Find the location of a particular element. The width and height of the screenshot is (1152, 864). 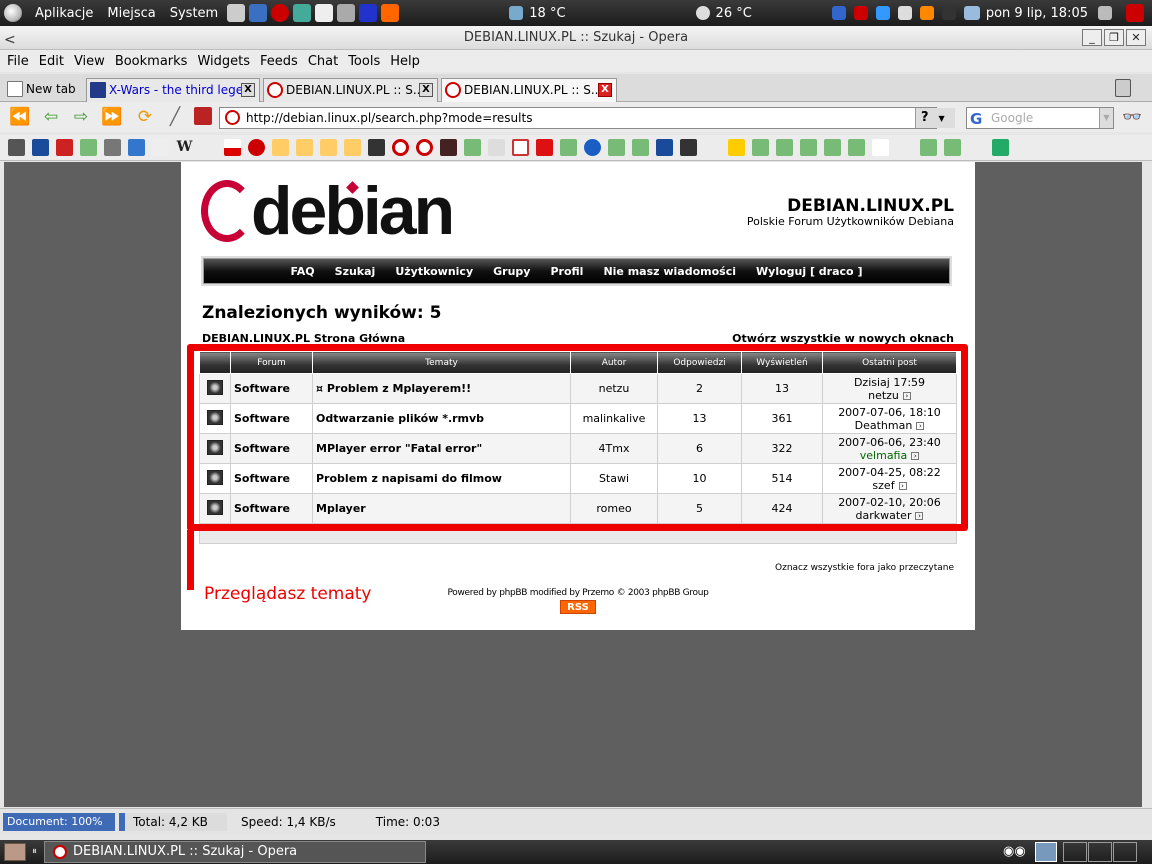

lastfm-icon is located at coordinates (544, 147).